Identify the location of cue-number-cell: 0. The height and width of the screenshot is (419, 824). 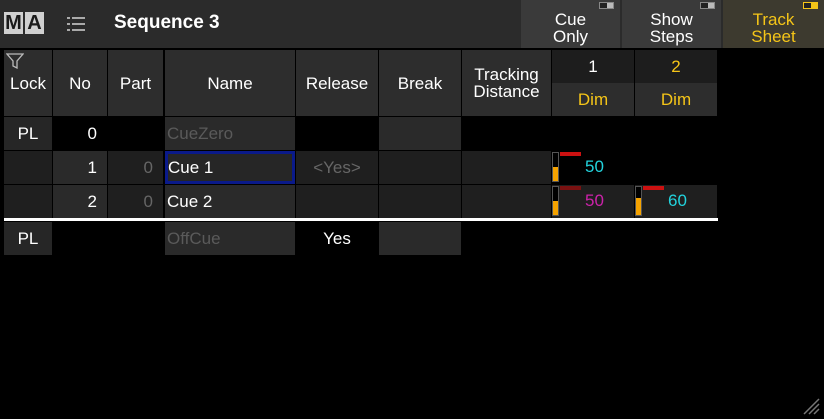
(80, 133).